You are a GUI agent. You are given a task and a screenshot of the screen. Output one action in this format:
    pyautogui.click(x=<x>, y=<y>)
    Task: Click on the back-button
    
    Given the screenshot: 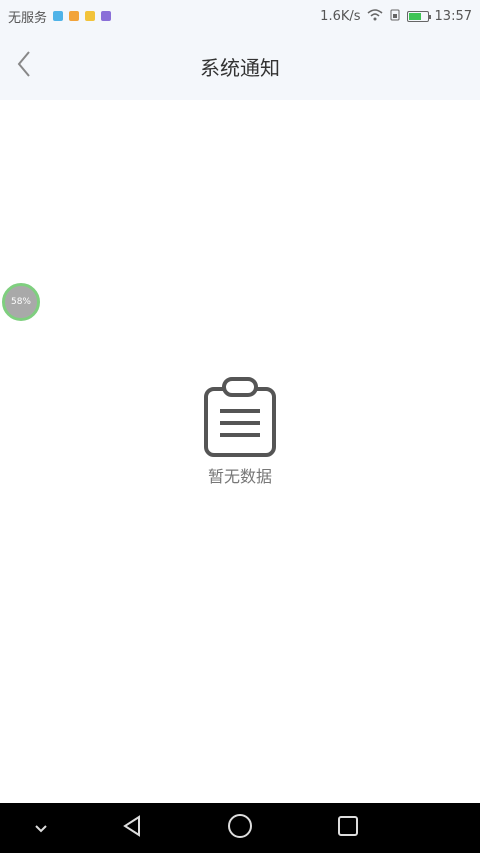 What is the action you would take?
    pyautogui.click(x=24, y=66)
    